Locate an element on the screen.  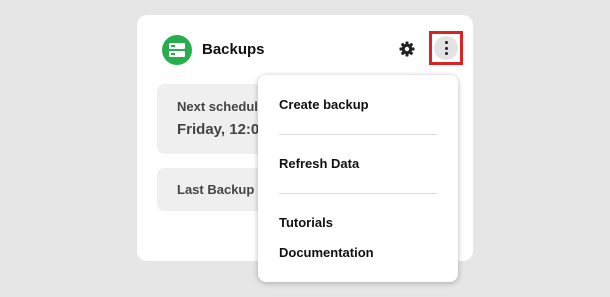
last-backup-label: Last Backup is located at coordinates (216, 189).